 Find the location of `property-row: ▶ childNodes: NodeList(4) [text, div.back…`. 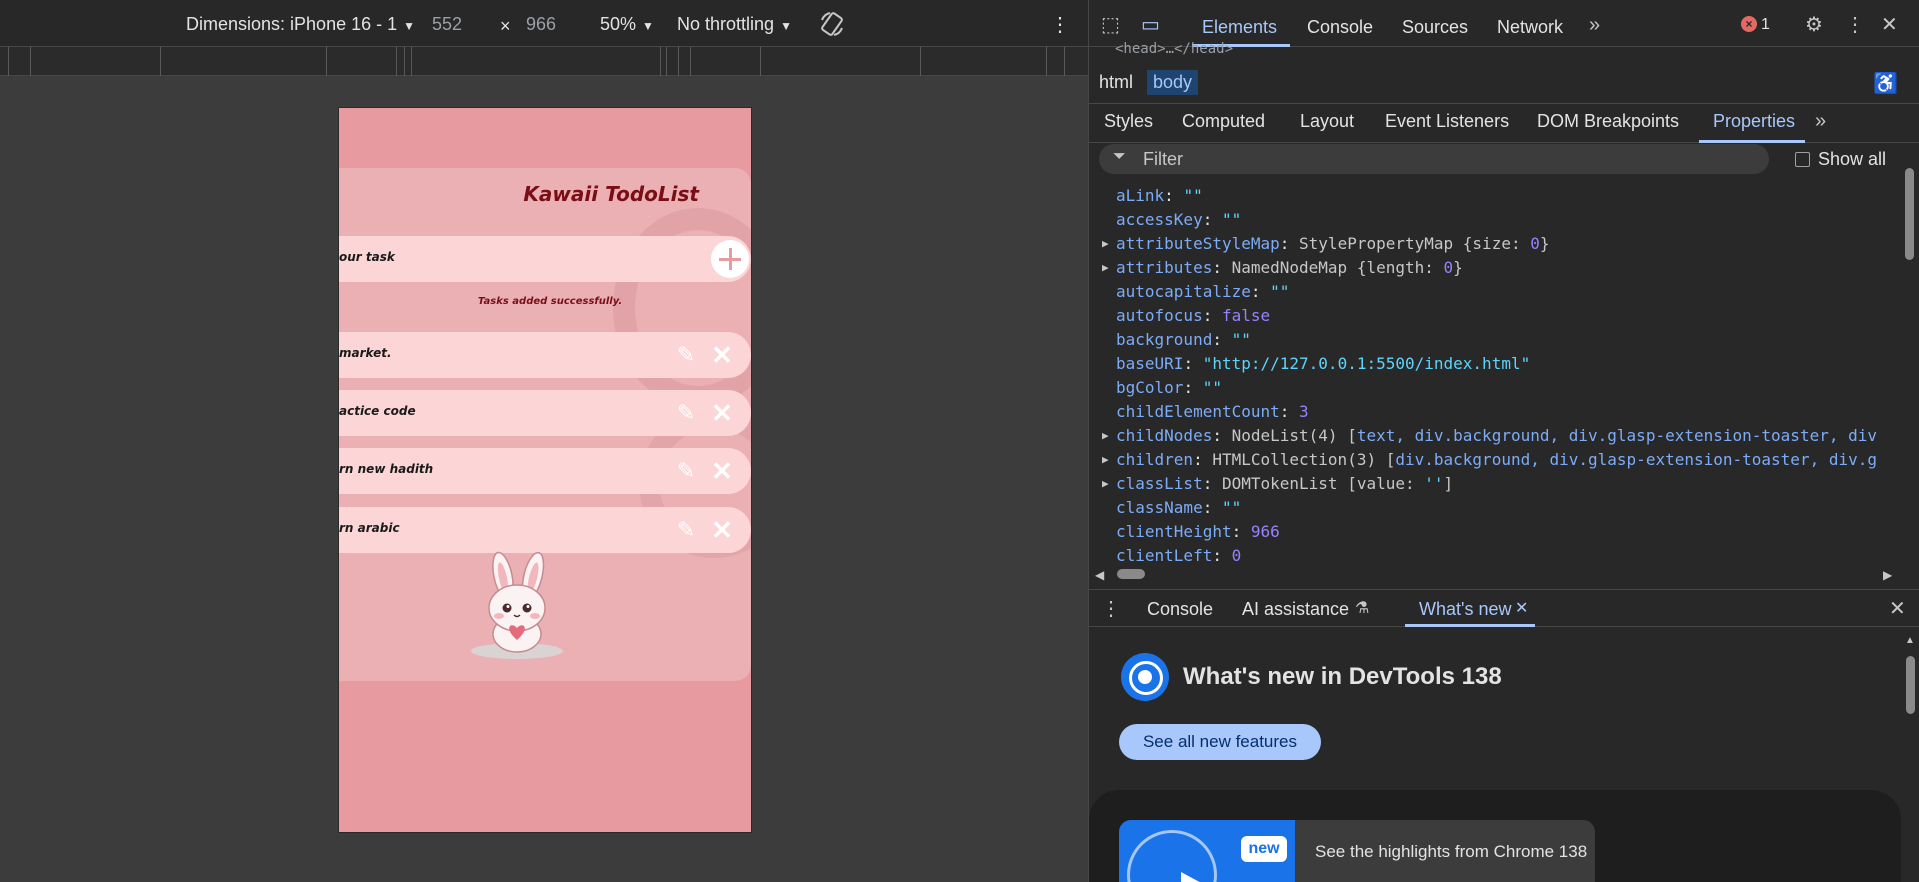

property-row: ▶ childNodes: NodeList(4) [text, div.back… is located at coordinates (1489, 435).